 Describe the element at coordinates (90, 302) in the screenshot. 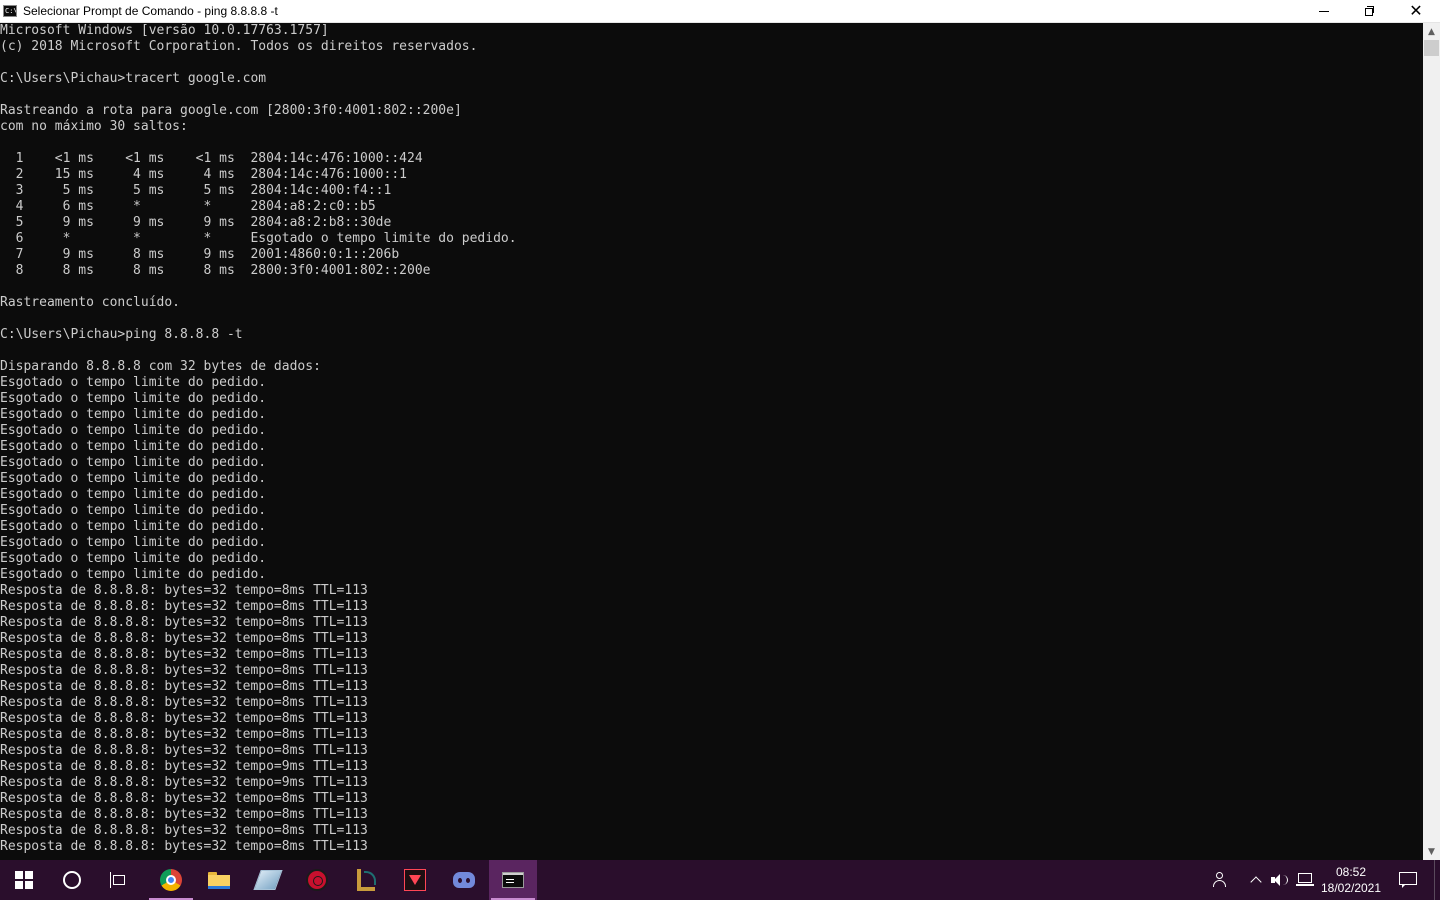

I see `console-line: Rastreamento concluído.` at that location.